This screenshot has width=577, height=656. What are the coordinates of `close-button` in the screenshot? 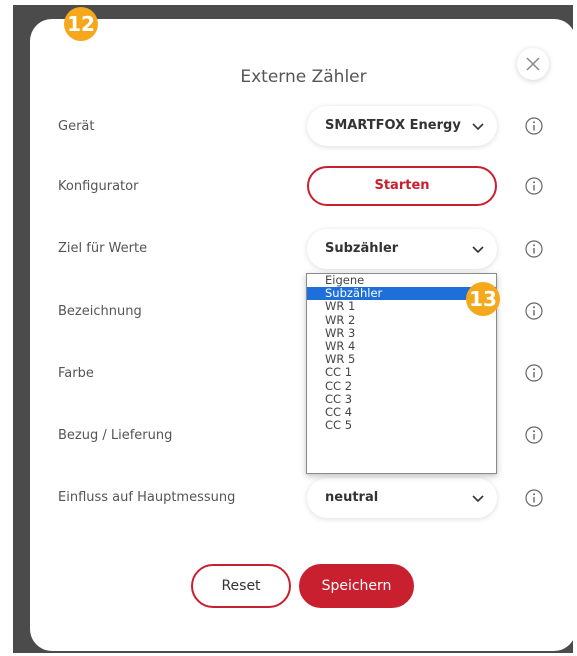 It's located at (533, 64).